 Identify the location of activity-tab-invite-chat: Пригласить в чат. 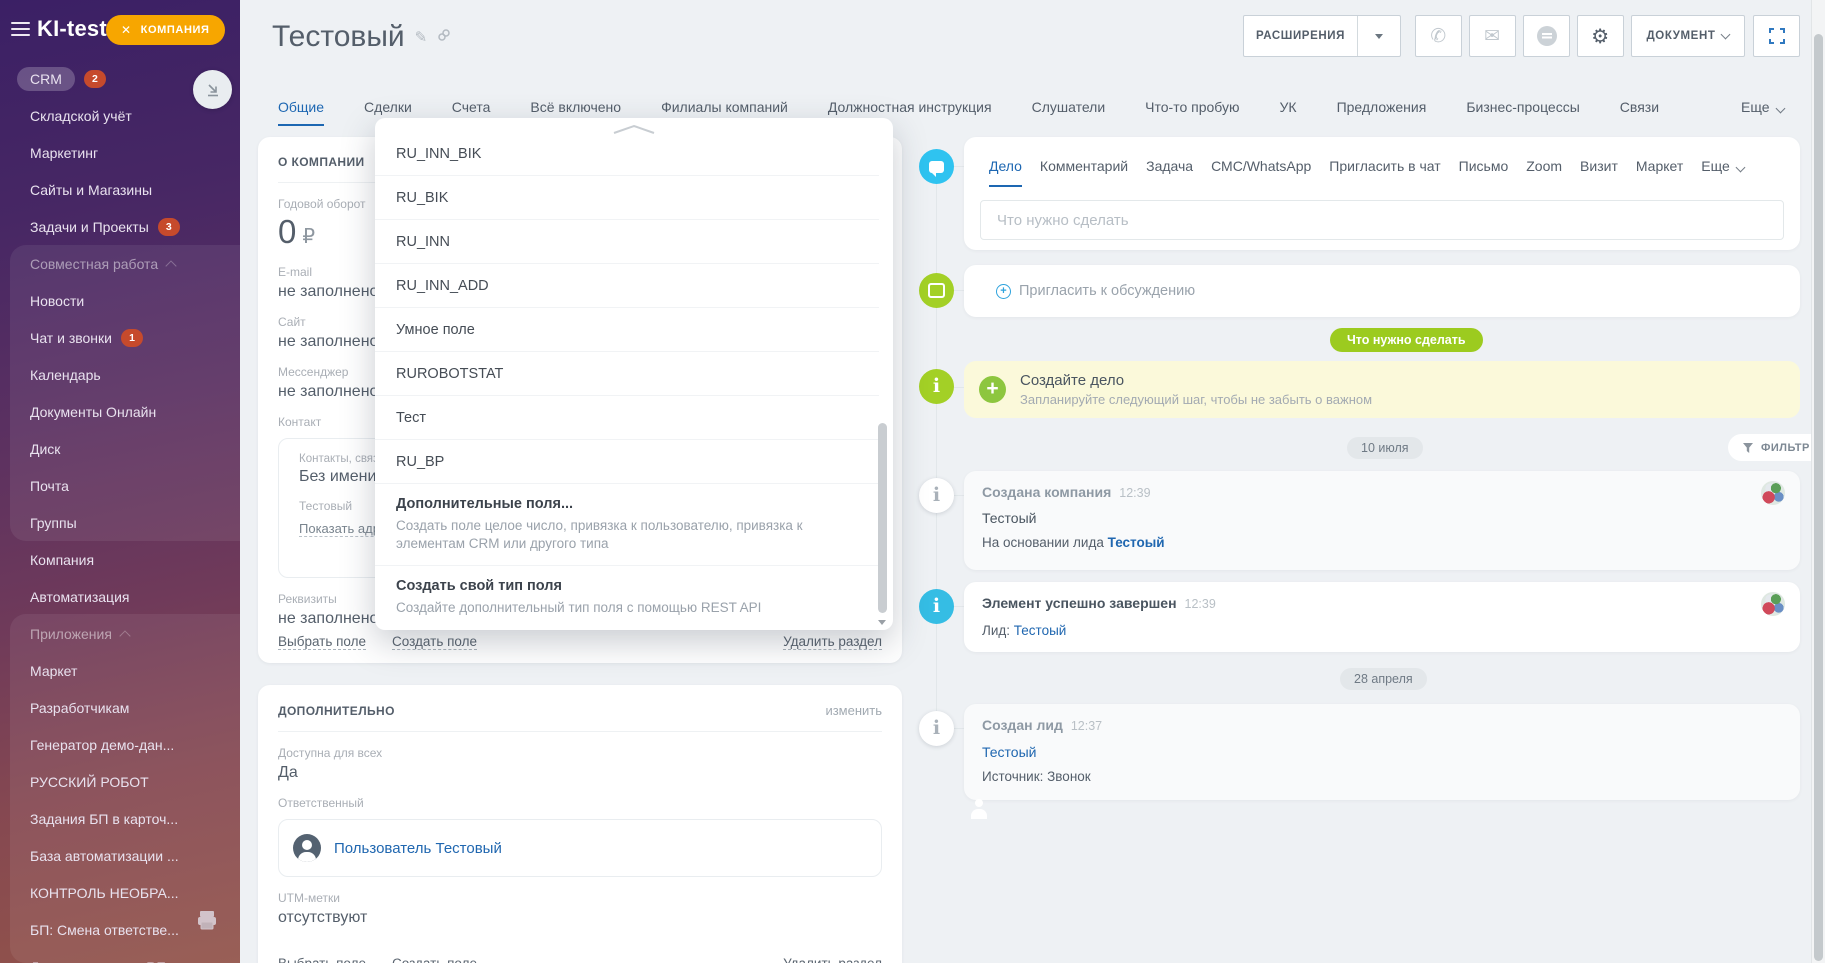
(1384, 172).